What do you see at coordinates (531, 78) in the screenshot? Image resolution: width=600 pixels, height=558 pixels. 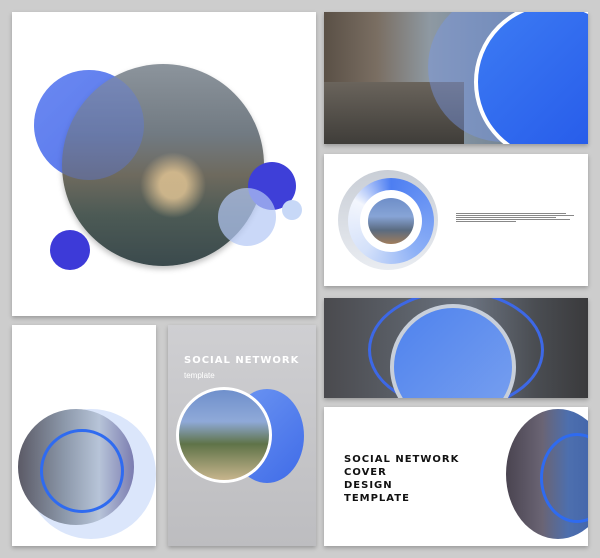 I see `blue-circle-ring` at bounding box center [531, 78].